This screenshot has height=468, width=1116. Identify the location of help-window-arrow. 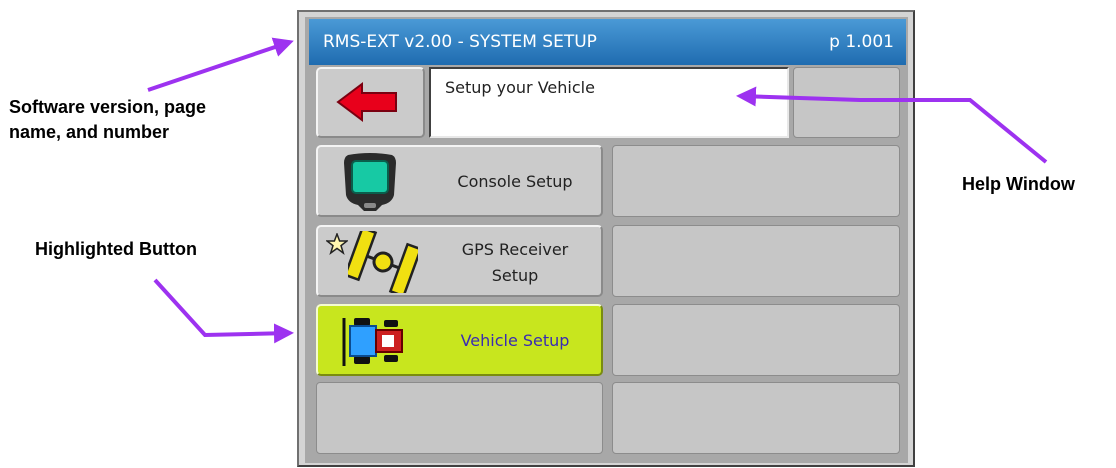
(892, 125).